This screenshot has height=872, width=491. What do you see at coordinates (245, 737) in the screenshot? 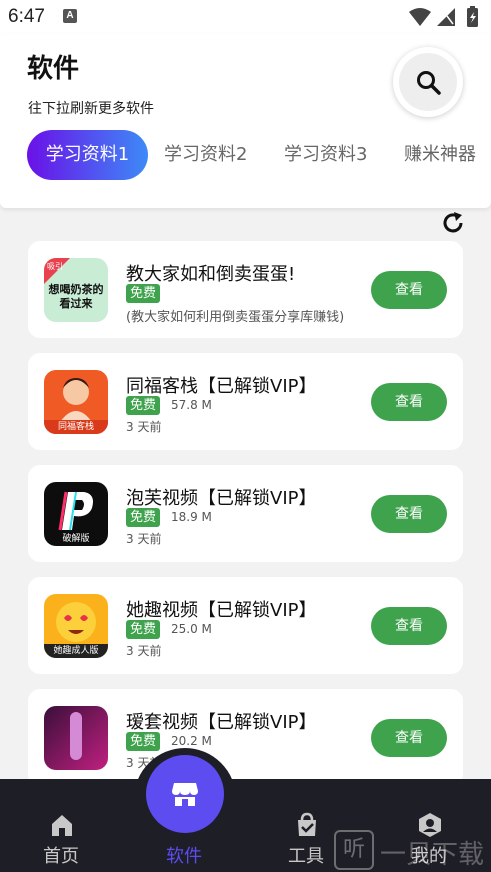
I see `app-card: 瑷套视频【已解锁VIP】 免费 20.2 M 3 天前 查看` at bounding box center [245, 737].